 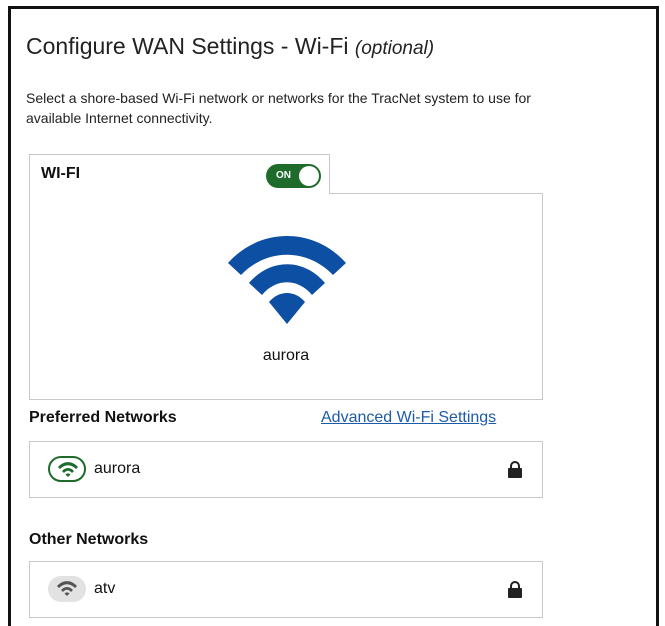 I want to click on preferred-network-row: aurora, so click(x=286, y=469).